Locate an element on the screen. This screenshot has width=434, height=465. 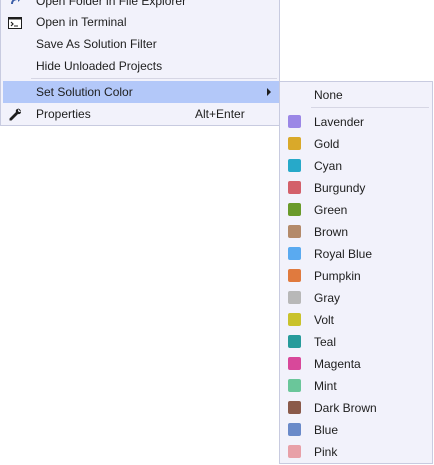
color-option-label: Lavender is located at coordinates (339, 122).